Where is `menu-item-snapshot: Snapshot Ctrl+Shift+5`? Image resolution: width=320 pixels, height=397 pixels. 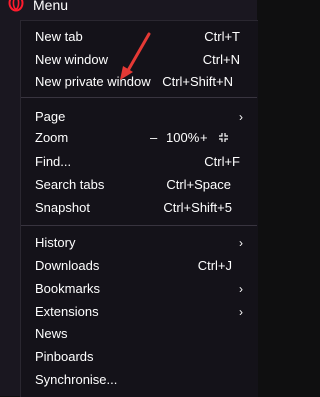 menu-item-snapshot: Snapshot Ctrl+Shift+5 is located at coordinates (133, 208).